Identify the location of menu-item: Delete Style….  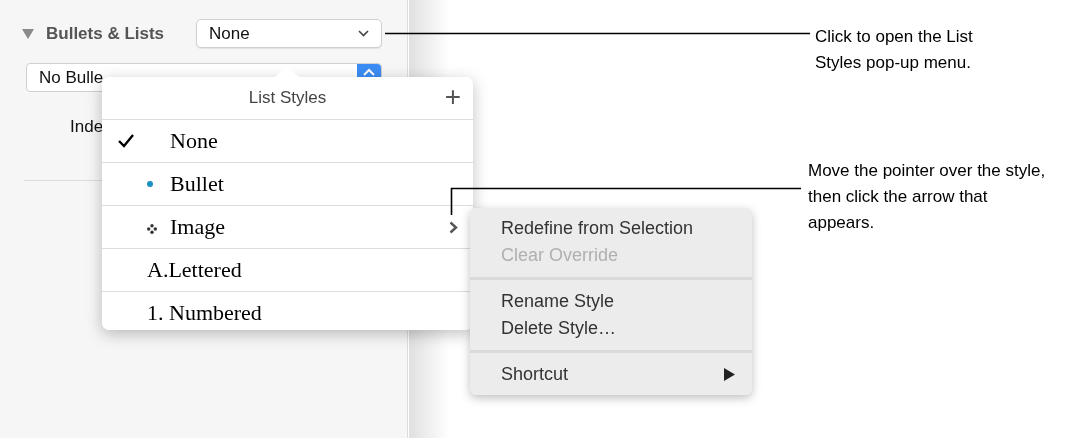
(611, 328).